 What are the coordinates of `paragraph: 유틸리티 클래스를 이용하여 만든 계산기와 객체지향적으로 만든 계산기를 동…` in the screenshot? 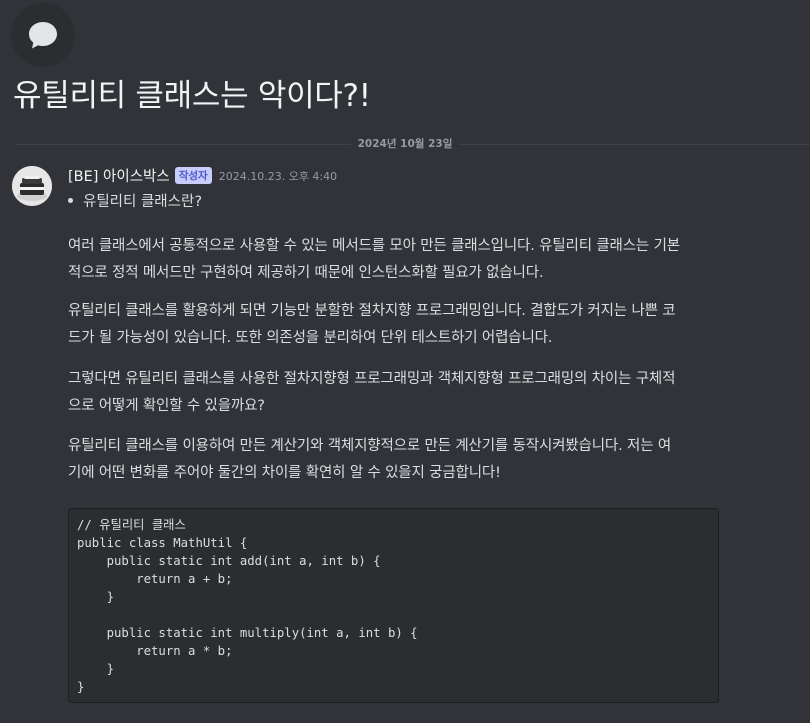 It's located at (432, 460).